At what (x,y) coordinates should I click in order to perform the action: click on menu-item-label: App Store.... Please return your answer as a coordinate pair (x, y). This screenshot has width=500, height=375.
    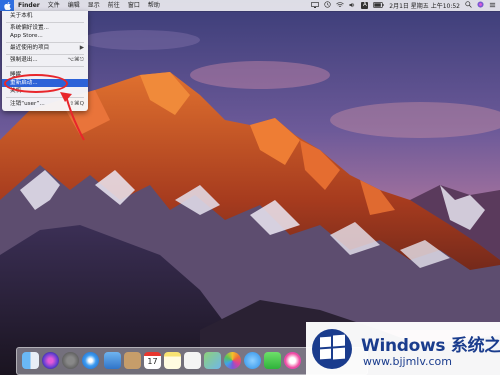
    Looking at the image, I should click on (26, 36).